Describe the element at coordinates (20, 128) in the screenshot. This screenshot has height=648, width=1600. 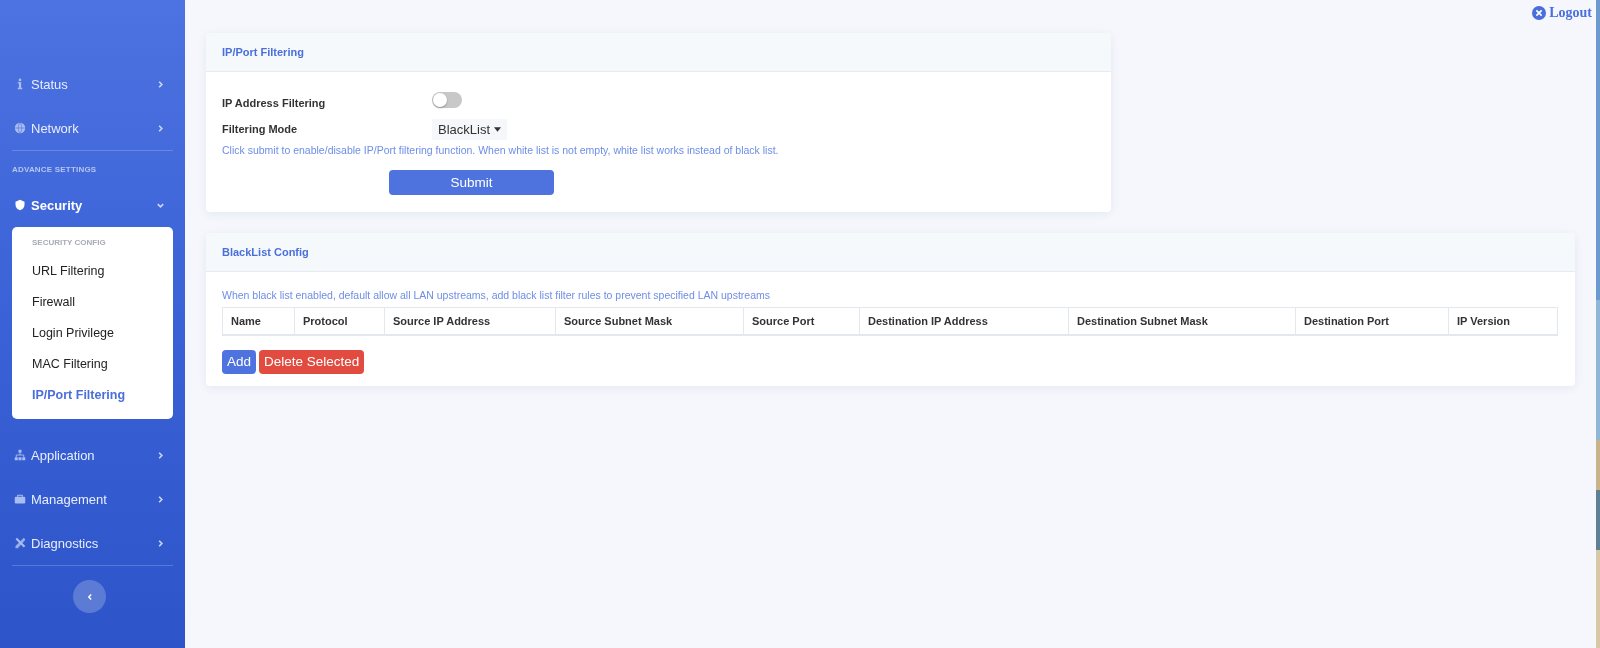
I see `globe-icon` at that location.